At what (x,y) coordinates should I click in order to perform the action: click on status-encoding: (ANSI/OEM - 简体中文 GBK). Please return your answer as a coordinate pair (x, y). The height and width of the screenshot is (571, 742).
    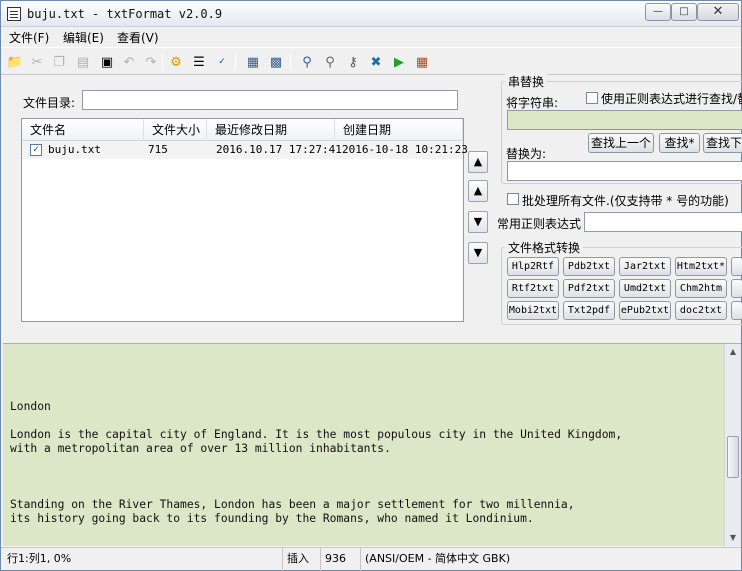
    Looking at the image, I should click on (438, 558).